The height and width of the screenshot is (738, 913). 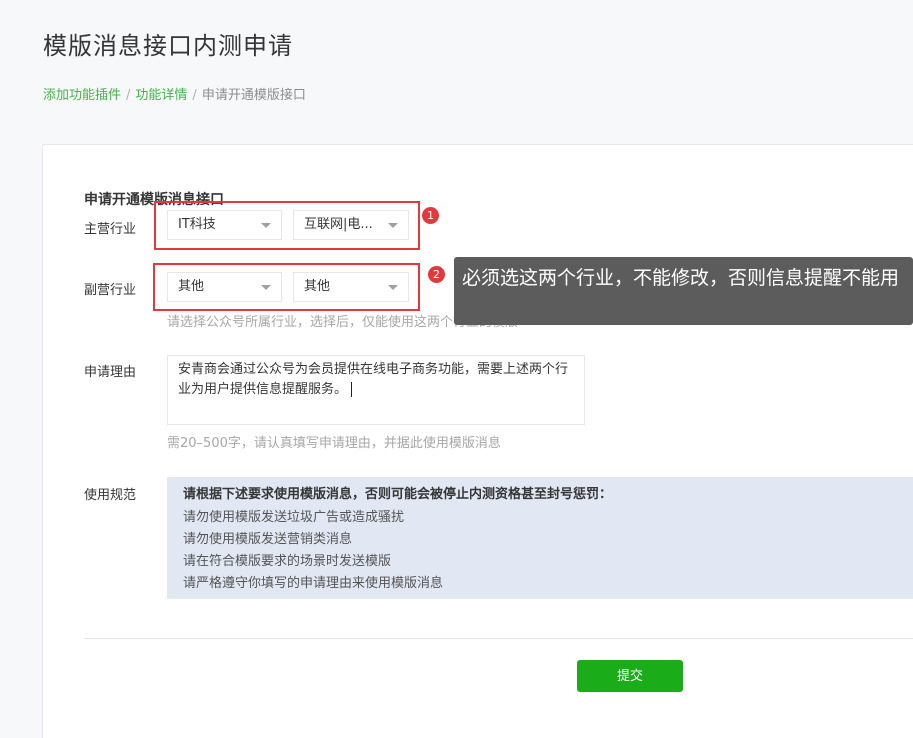 I want to click on reason-label: 申请理由, so click(x=110, y=372).